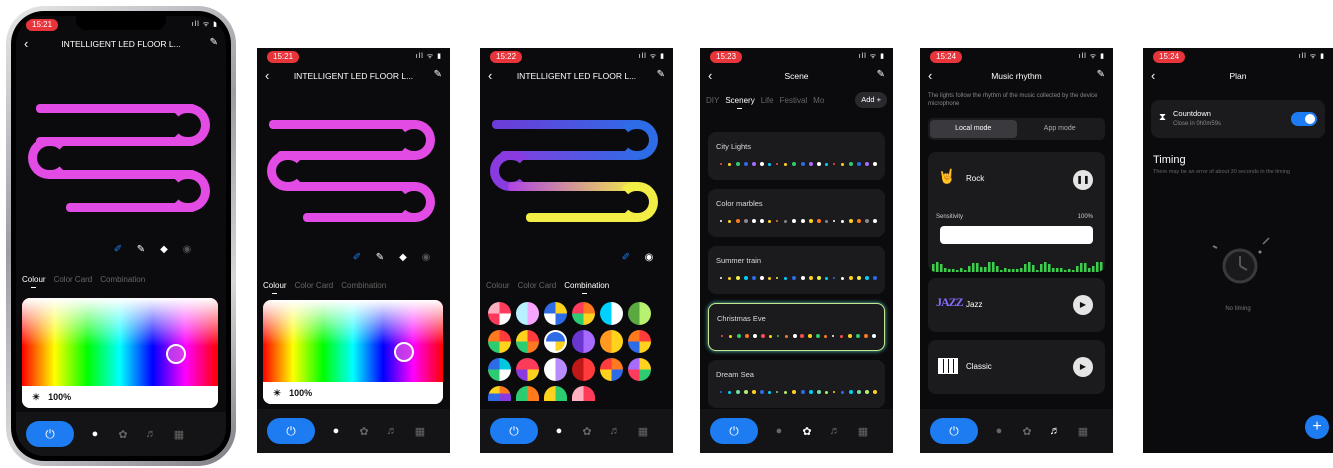 Image resolution: width=1333 pixels, height=468 pixels. What do you see at coordinates (1317, 427) in the screenshot?
I see `add-timer-button: +` at bounding box center [1317, 427].